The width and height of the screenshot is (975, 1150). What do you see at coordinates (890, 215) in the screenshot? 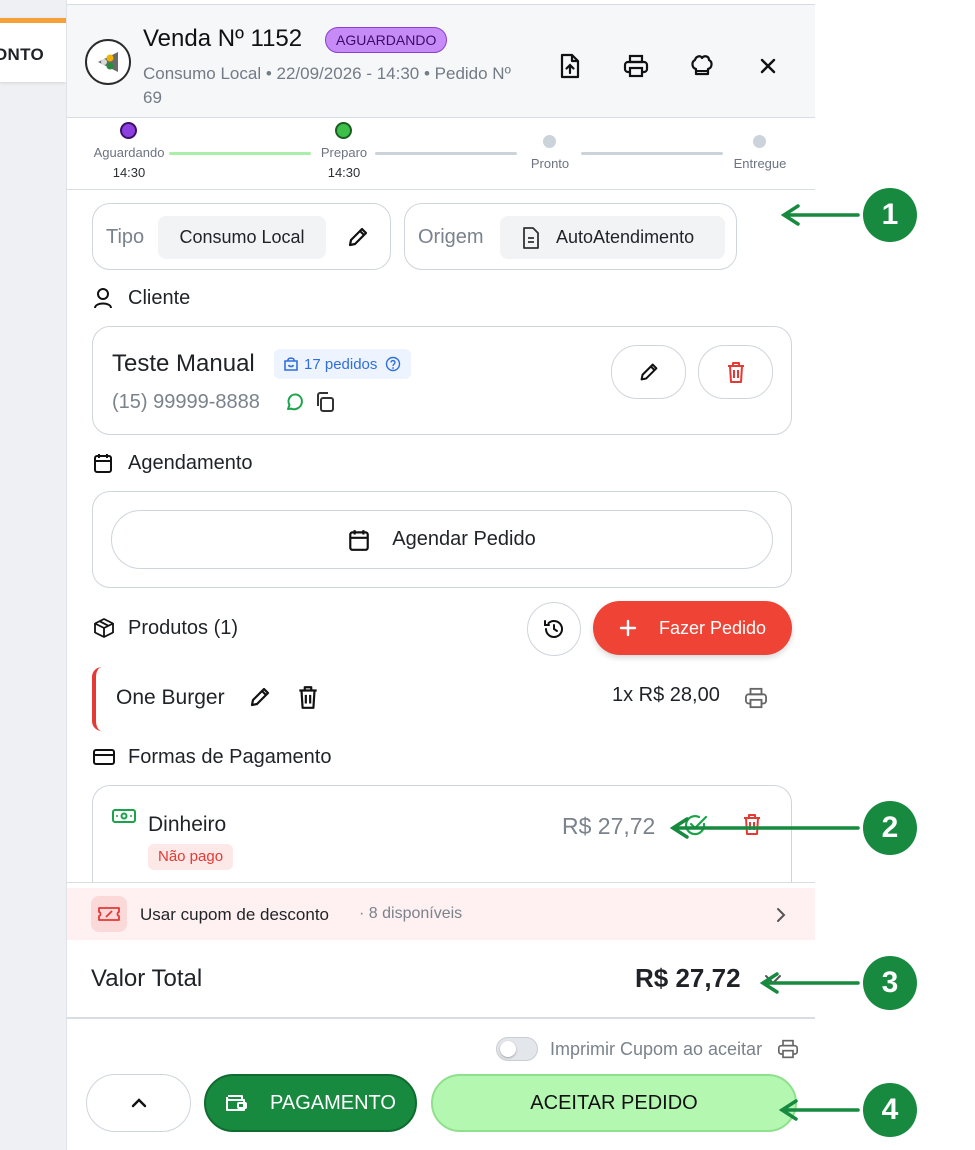
I see `annotation-marker-1: 1` at bounding box center [890, 215].